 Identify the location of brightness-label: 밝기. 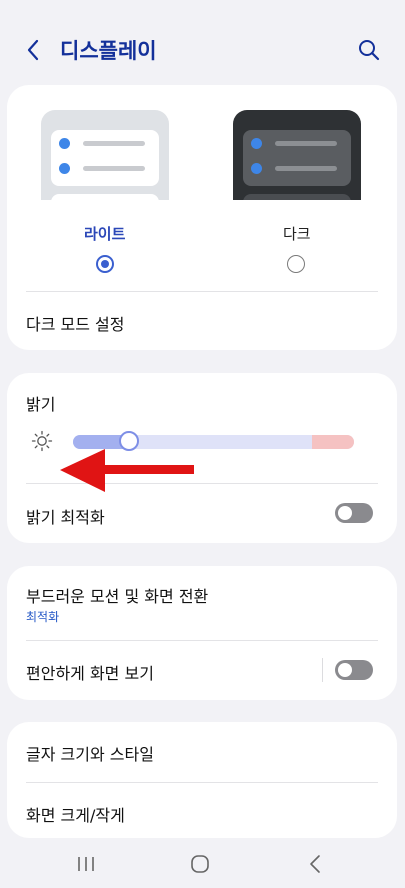
(41, 404).